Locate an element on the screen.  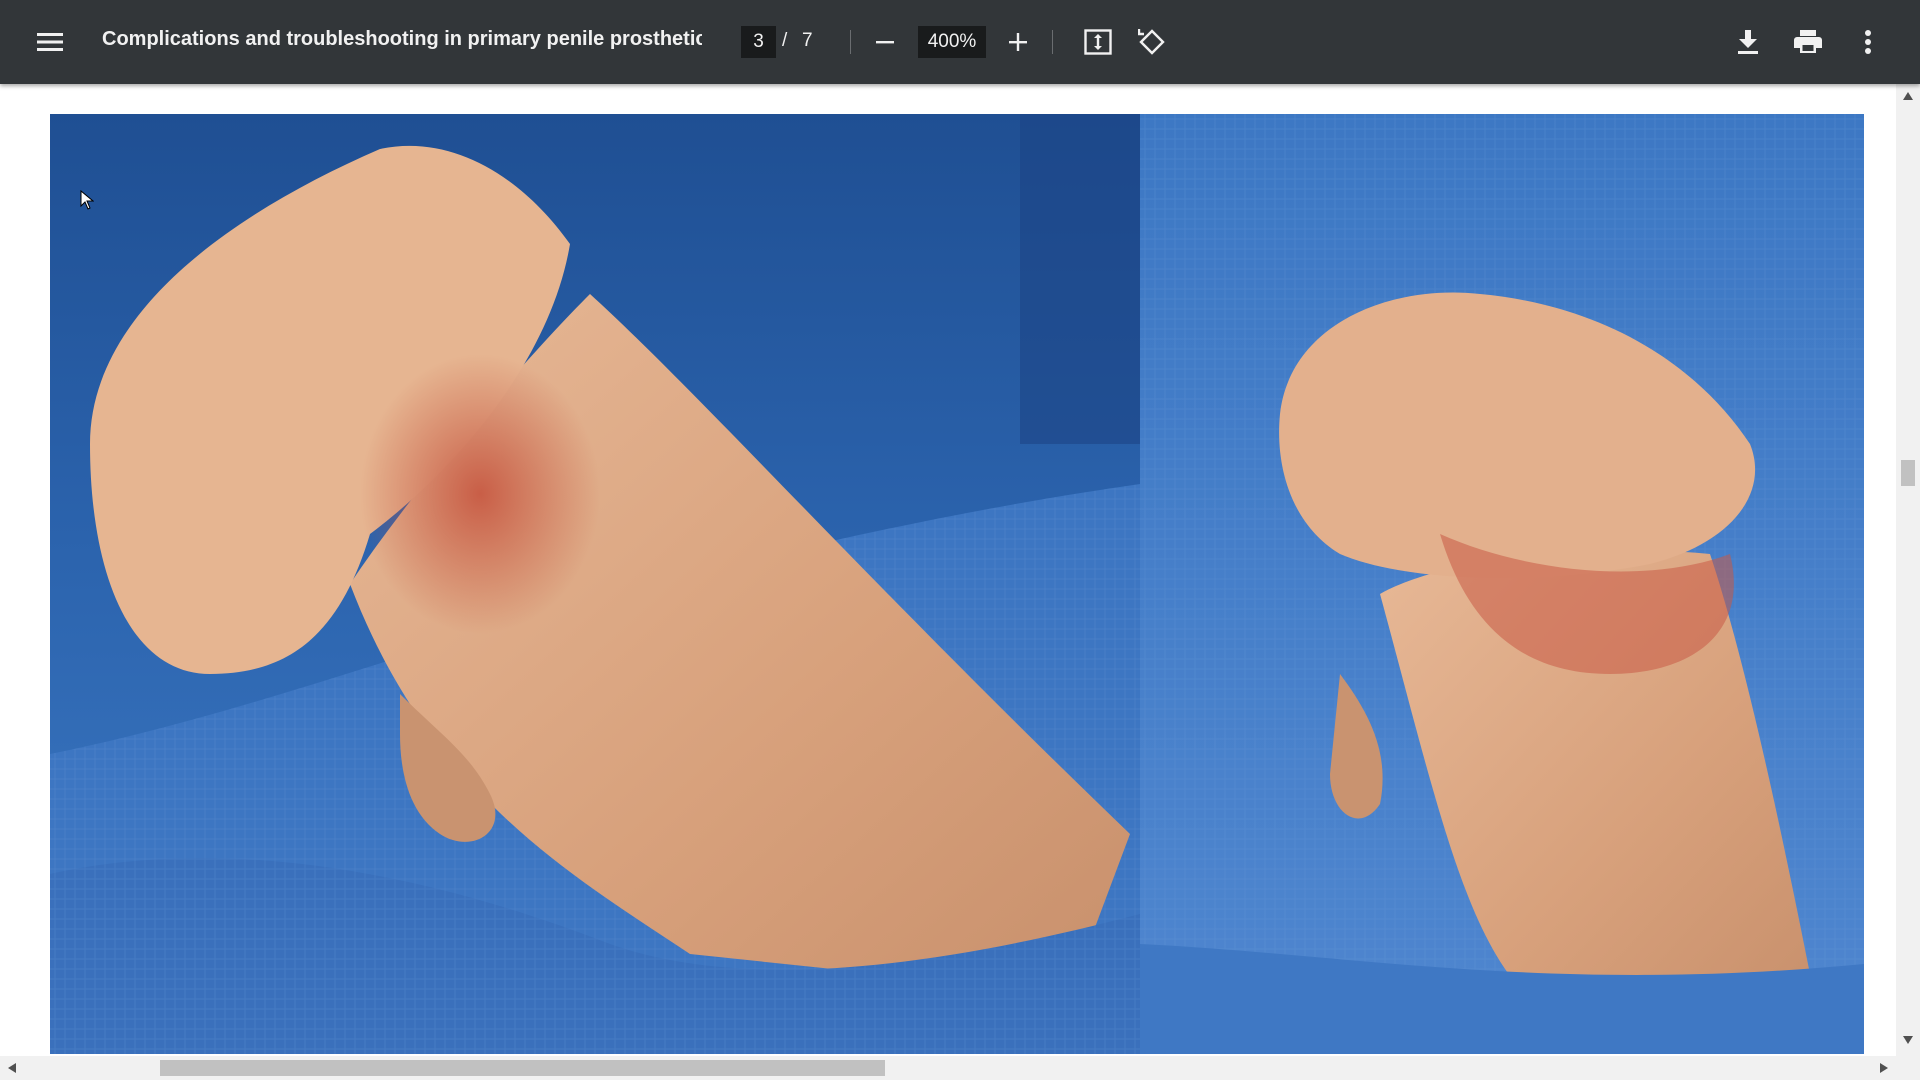
zoom-out-button is located at coordinates (885, 42).